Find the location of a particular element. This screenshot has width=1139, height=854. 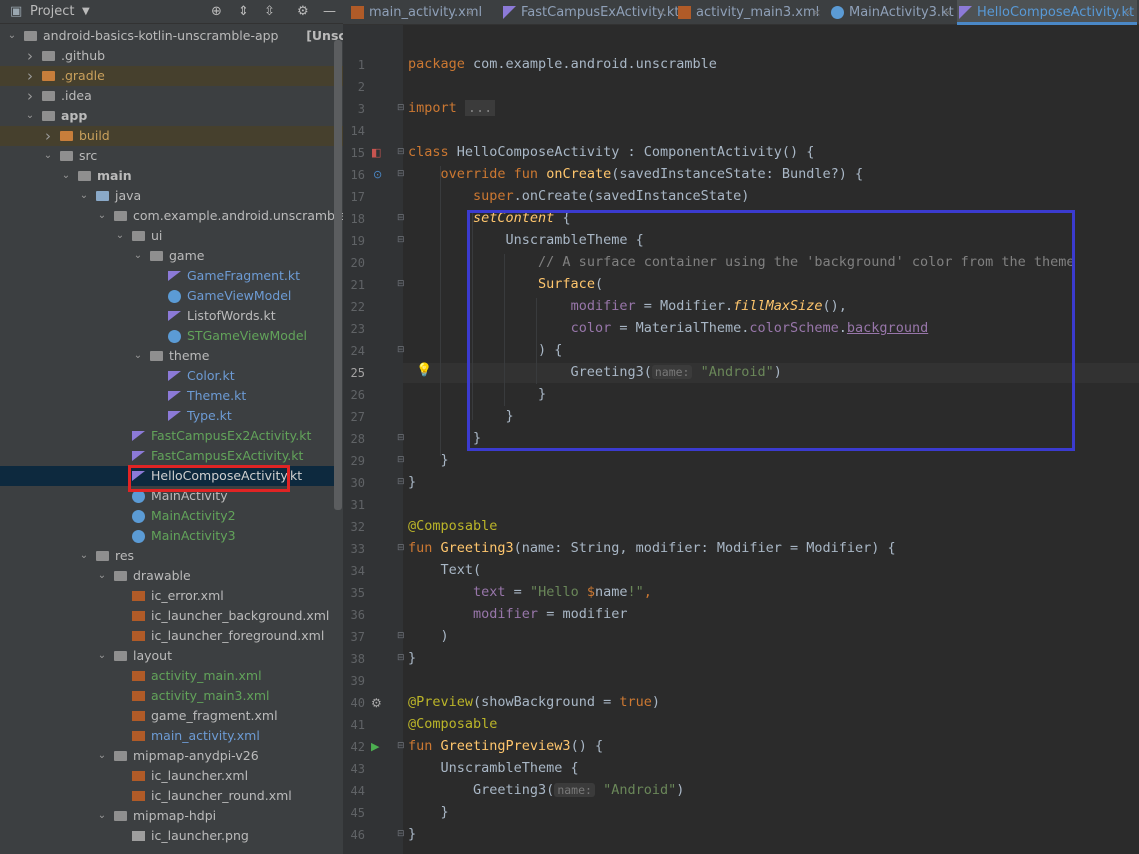

chevron-down-icon: ▼ is located at coordinates (86, 12).